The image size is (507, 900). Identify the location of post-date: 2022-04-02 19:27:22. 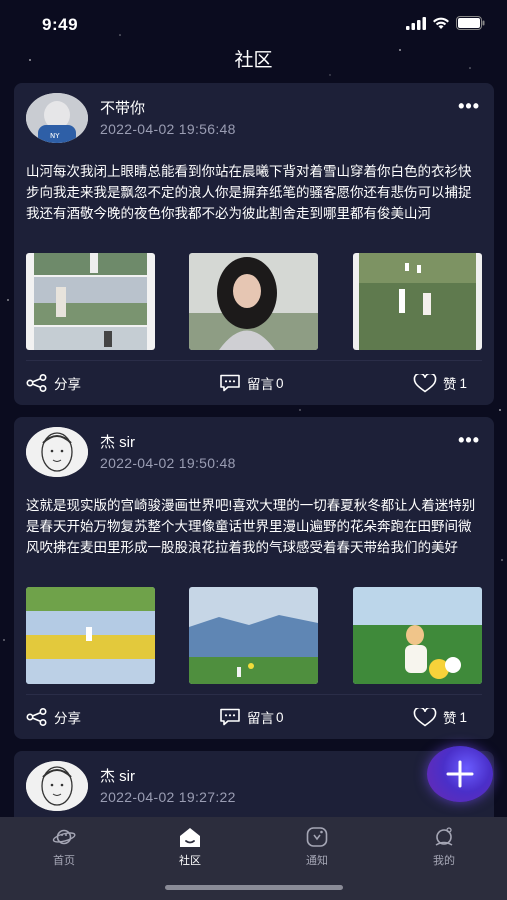
(168, 797).